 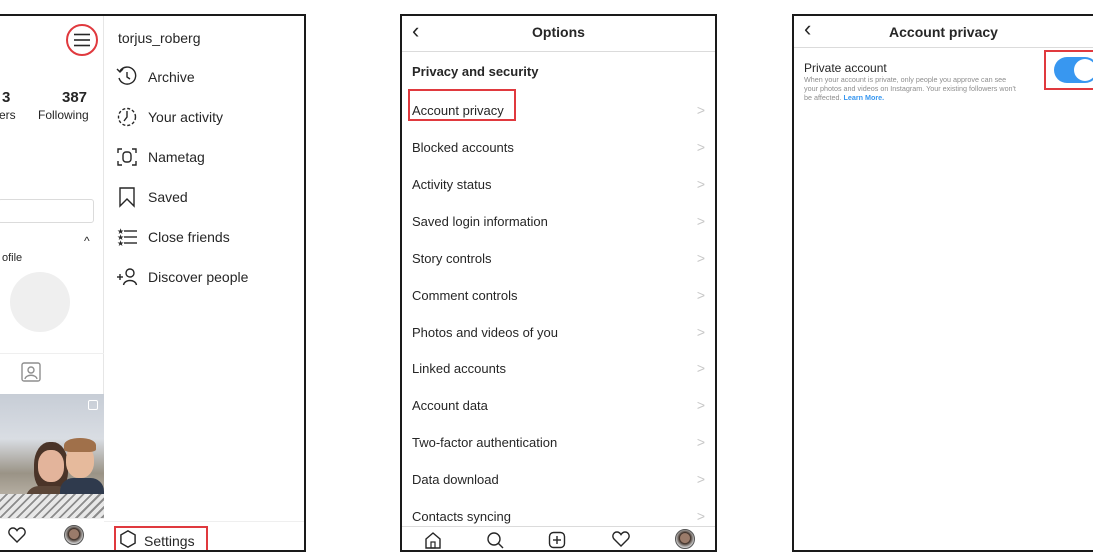 What do you see at coordinates (1083, 70) in the screenshot?
I see `toggle-knob` at bounding box center [1083, 70].